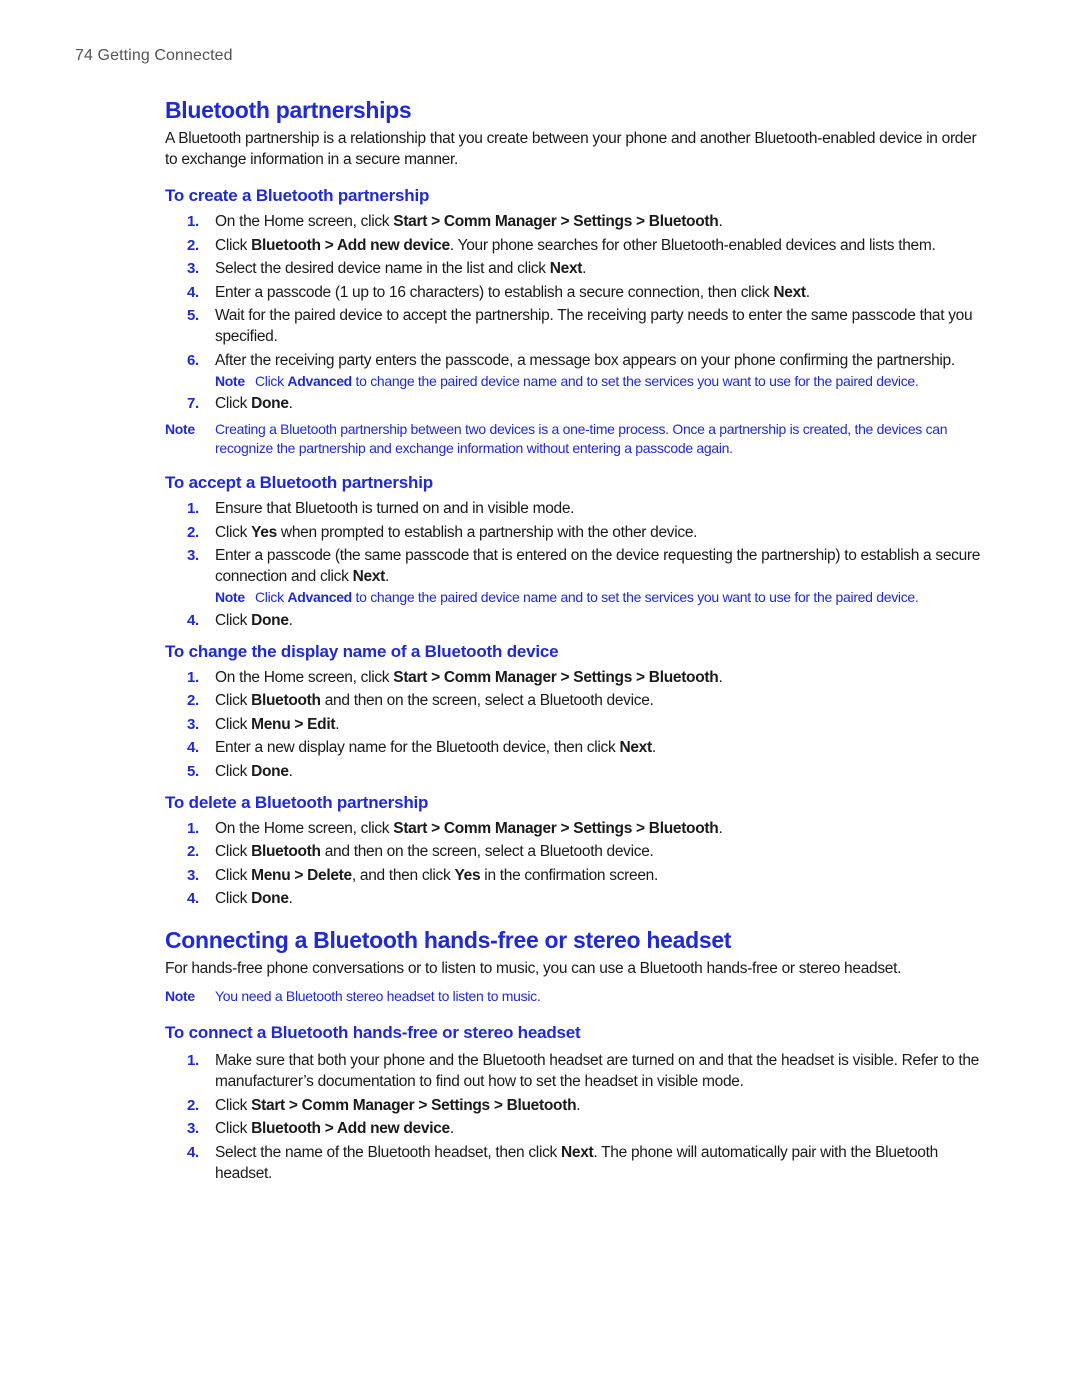  What do you see at coordinates (230, 380) in the screenshot?
I see `note-label: Note` at bounding box center [230, 380].